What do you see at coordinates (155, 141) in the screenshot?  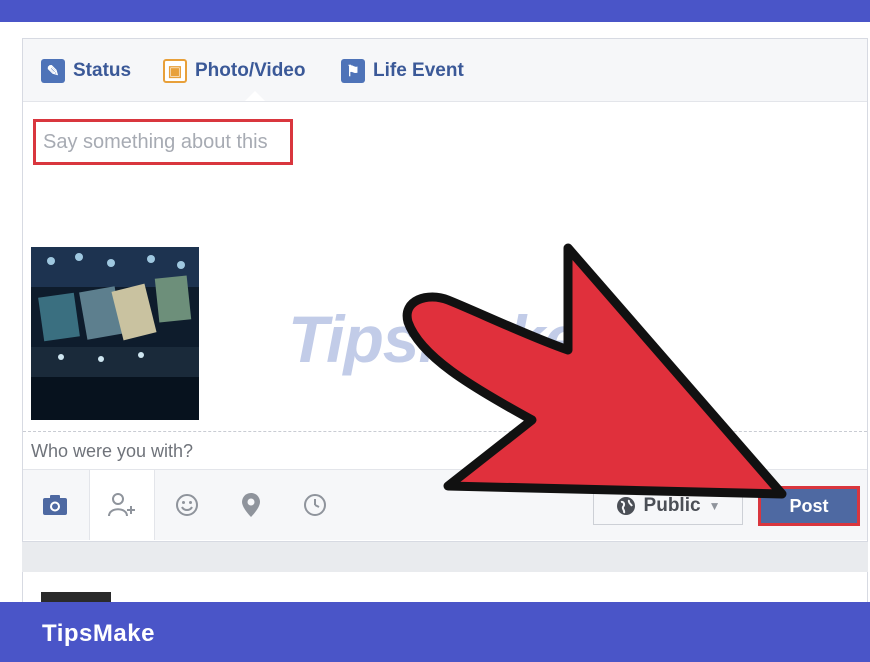 I see `status-input-placeholder: Say something about this` at bounding box center [155, 141].